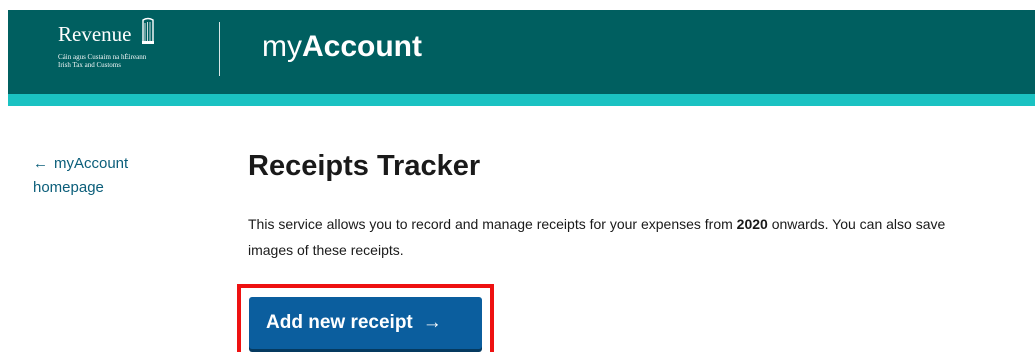  What do you see at coordinates (102, 57) in the screenshot?
I see `logo-subtitle-irish: Cáin agus Custaim na hÉireann` at bounding box center [102, 57].